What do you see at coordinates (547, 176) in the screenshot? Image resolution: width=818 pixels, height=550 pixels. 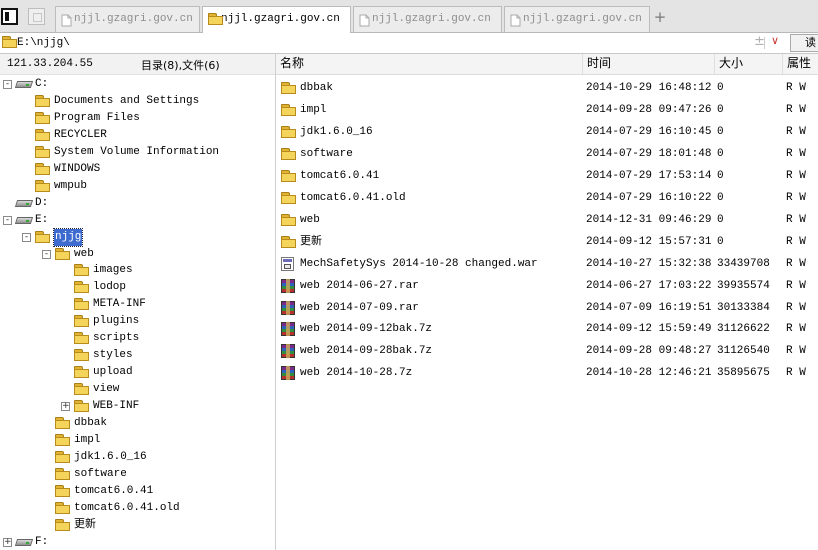 I see `file-row: tomcat6.0.41 2014-07-29 17:53:14 0 R W` at bounding box center [547, 176].